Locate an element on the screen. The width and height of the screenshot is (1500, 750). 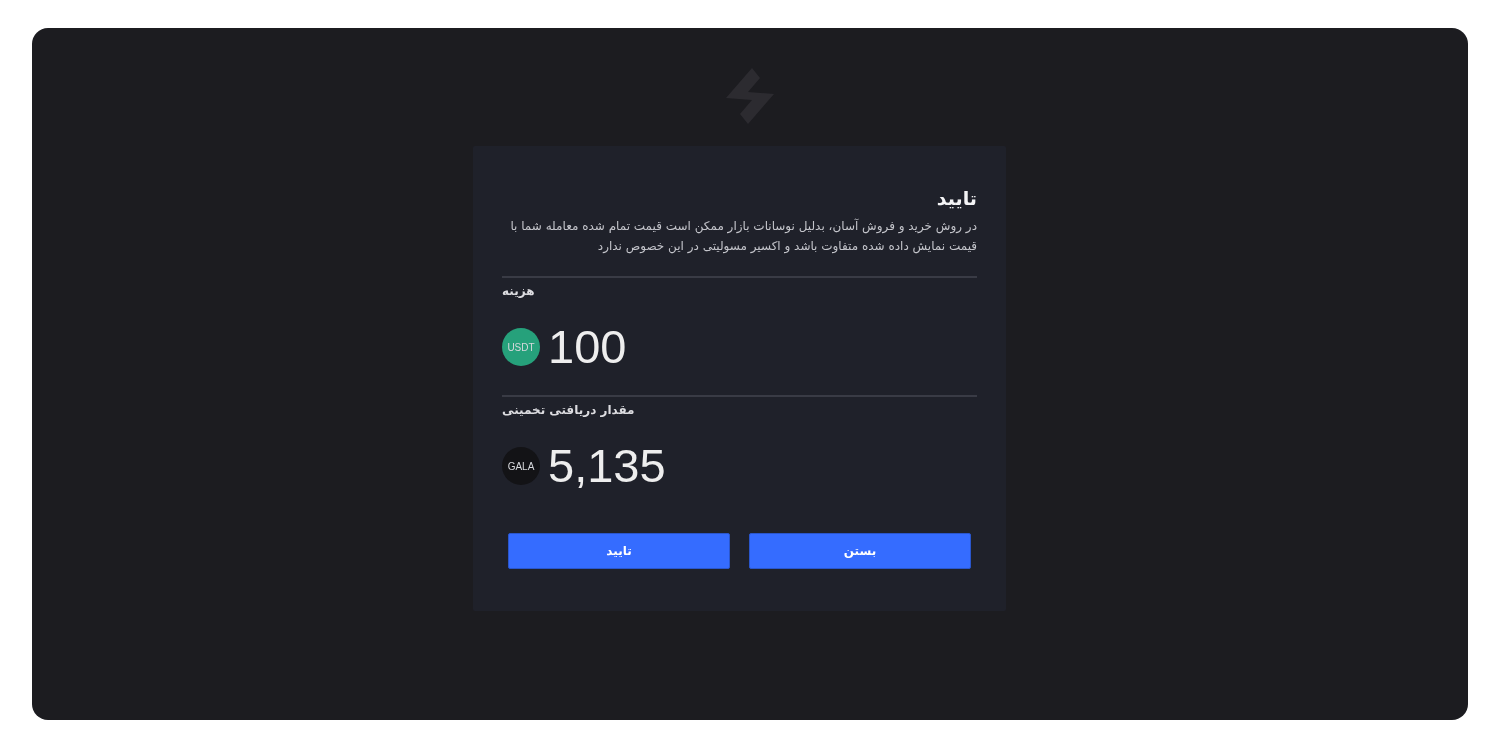
dialog-title: تایید is located at coordinates (956, 198).